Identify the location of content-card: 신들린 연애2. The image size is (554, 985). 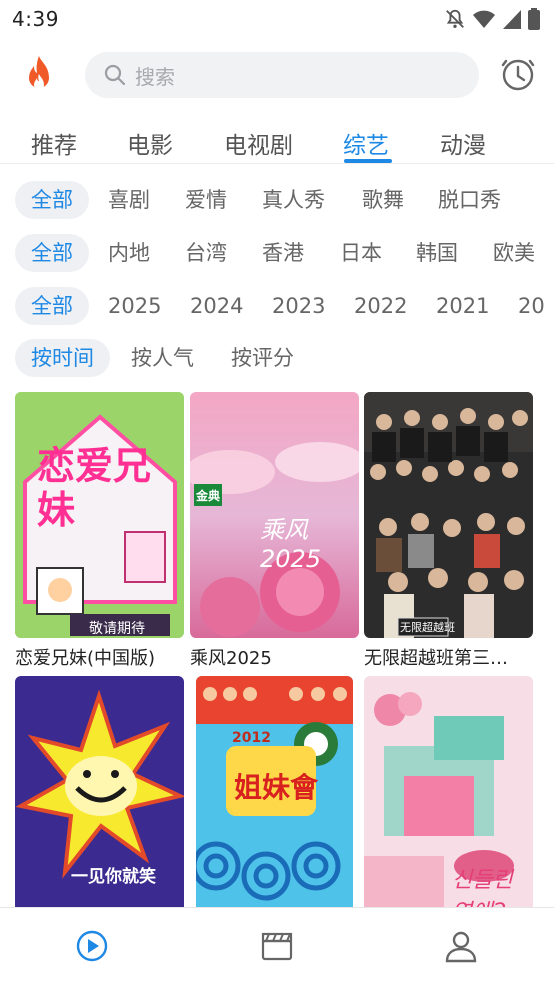
(448, 799).